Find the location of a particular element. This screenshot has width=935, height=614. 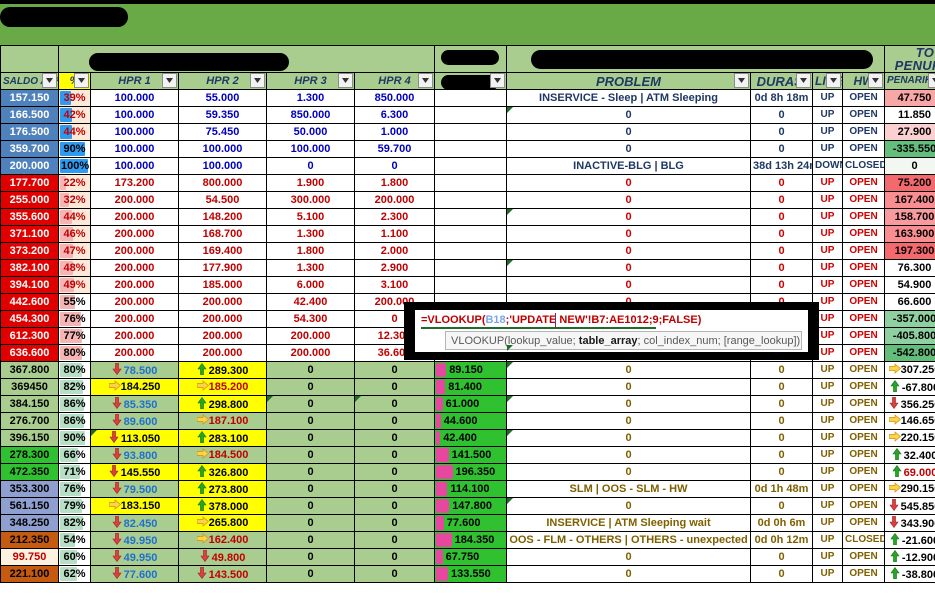

cell-percent: 71% is located at coordinates (74, 472).